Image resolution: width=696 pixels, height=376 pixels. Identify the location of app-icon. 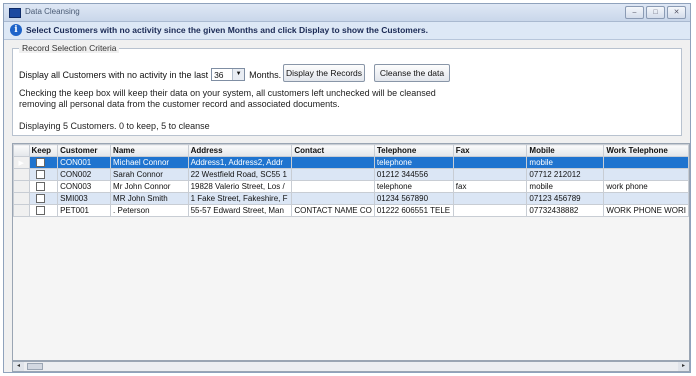
(15, 13).